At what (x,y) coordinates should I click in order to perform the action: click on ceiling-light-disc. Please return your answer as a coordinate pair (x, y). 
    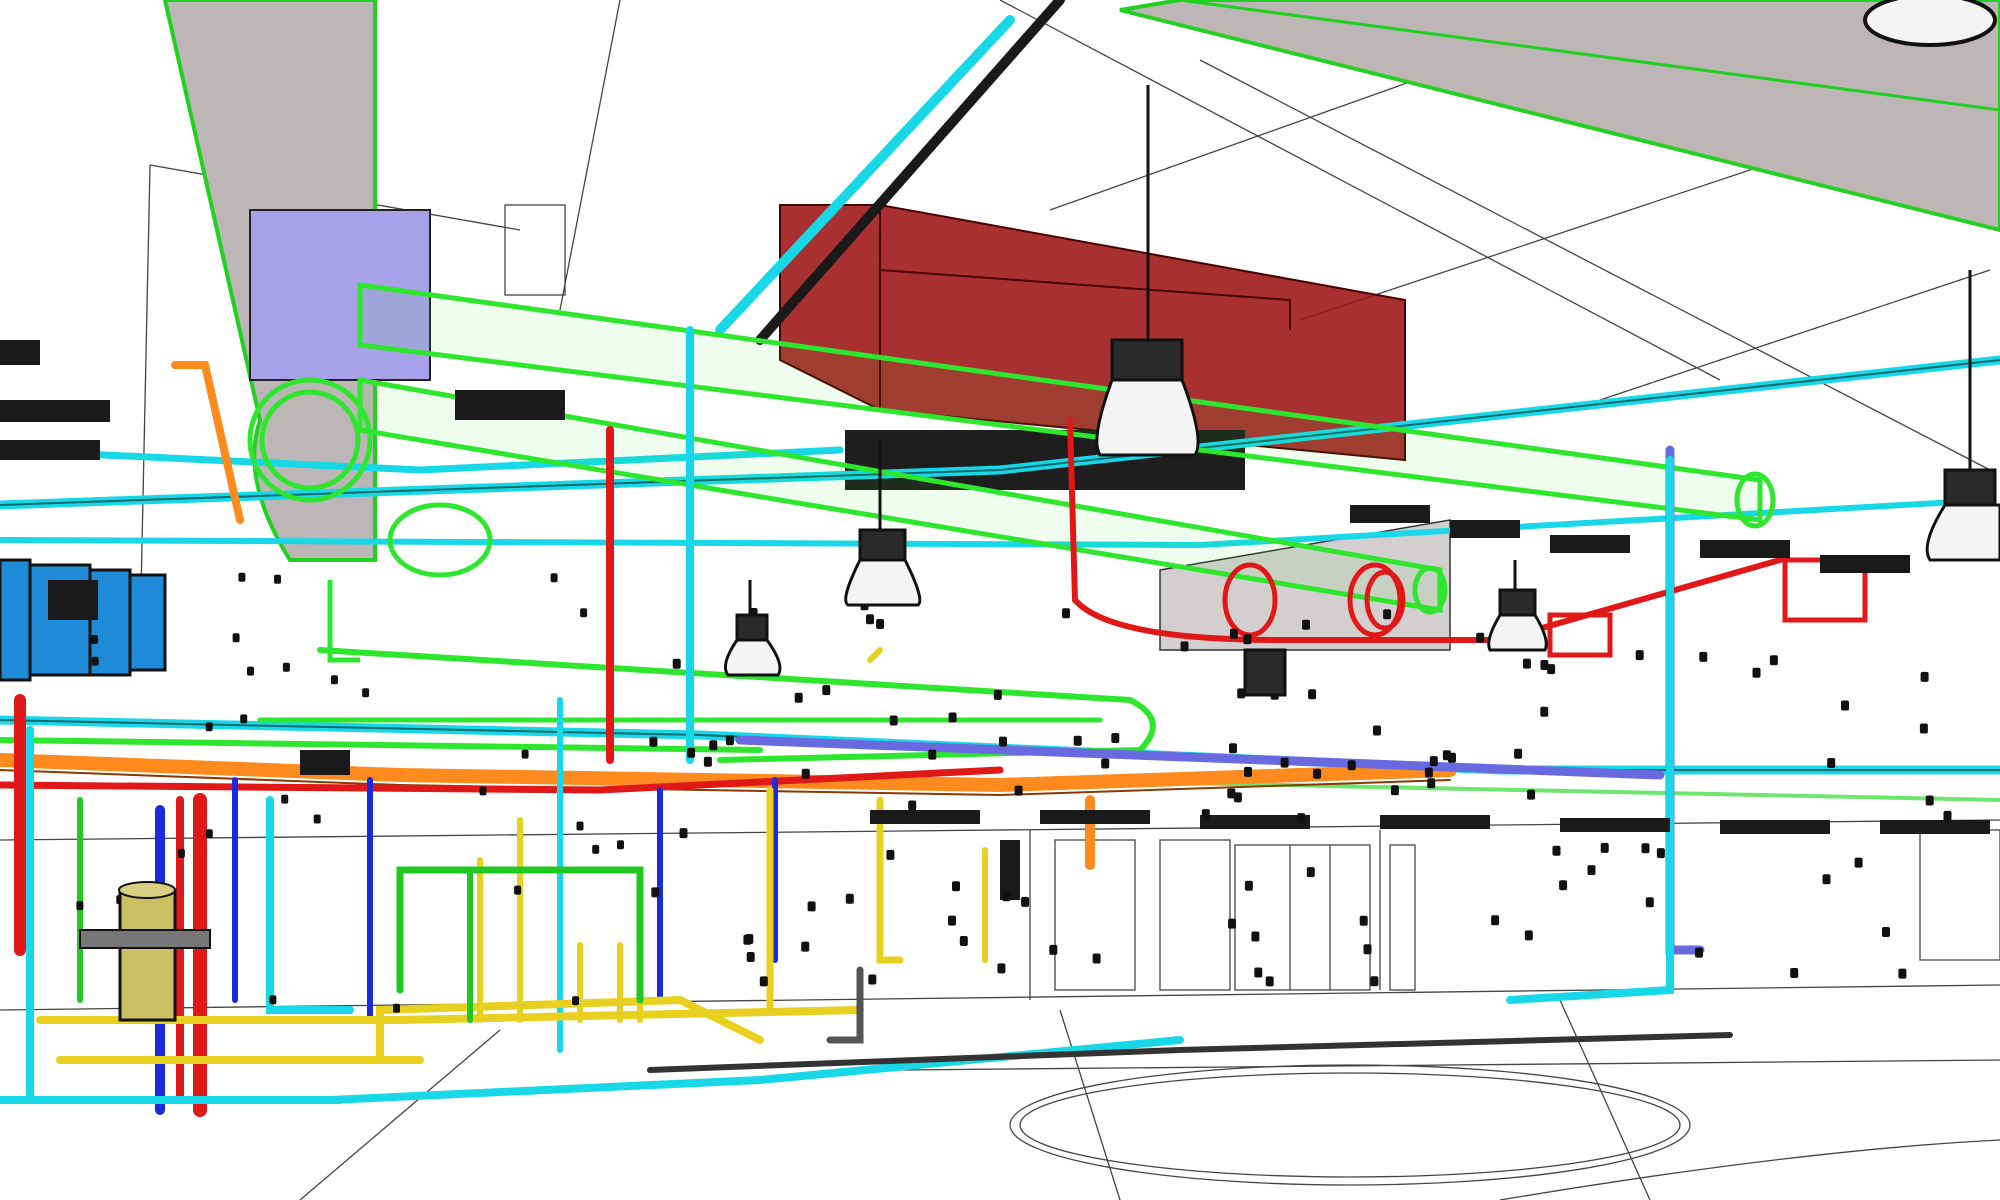
    Looking at the image, I should click on (1930, 23).